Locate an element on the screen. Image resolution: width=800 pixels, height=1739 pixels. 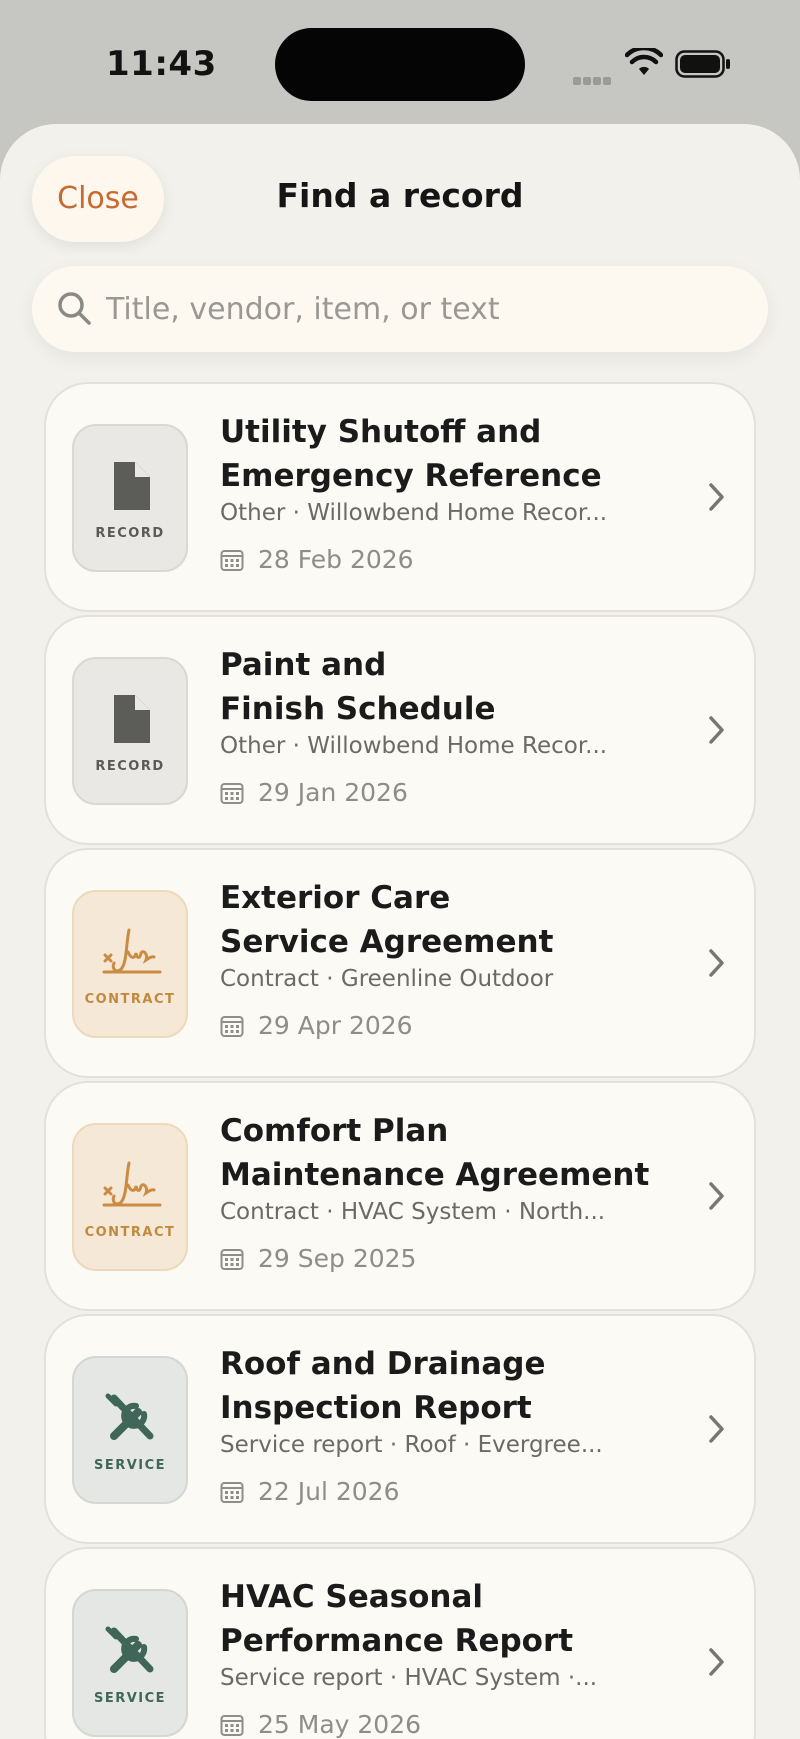
search-input is located at coordinates (426, 309).